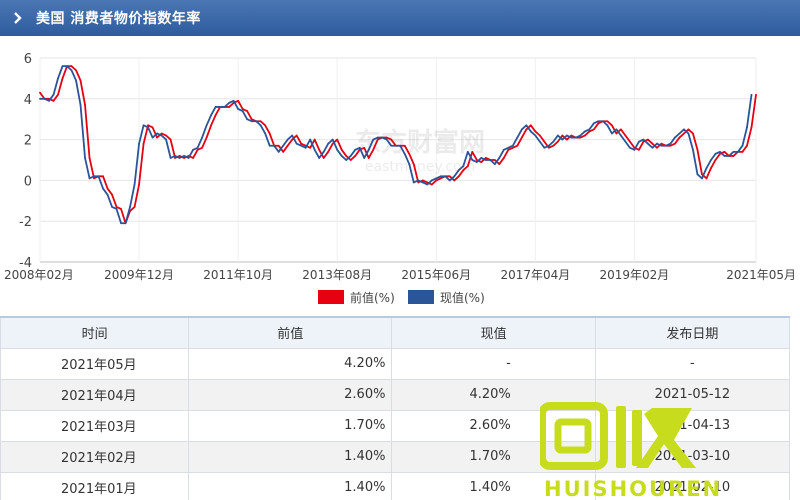 Image resolution: width=800 pixels, height=500 pixels. I want to click on legend-item: 前值(%), so click(356, 297).